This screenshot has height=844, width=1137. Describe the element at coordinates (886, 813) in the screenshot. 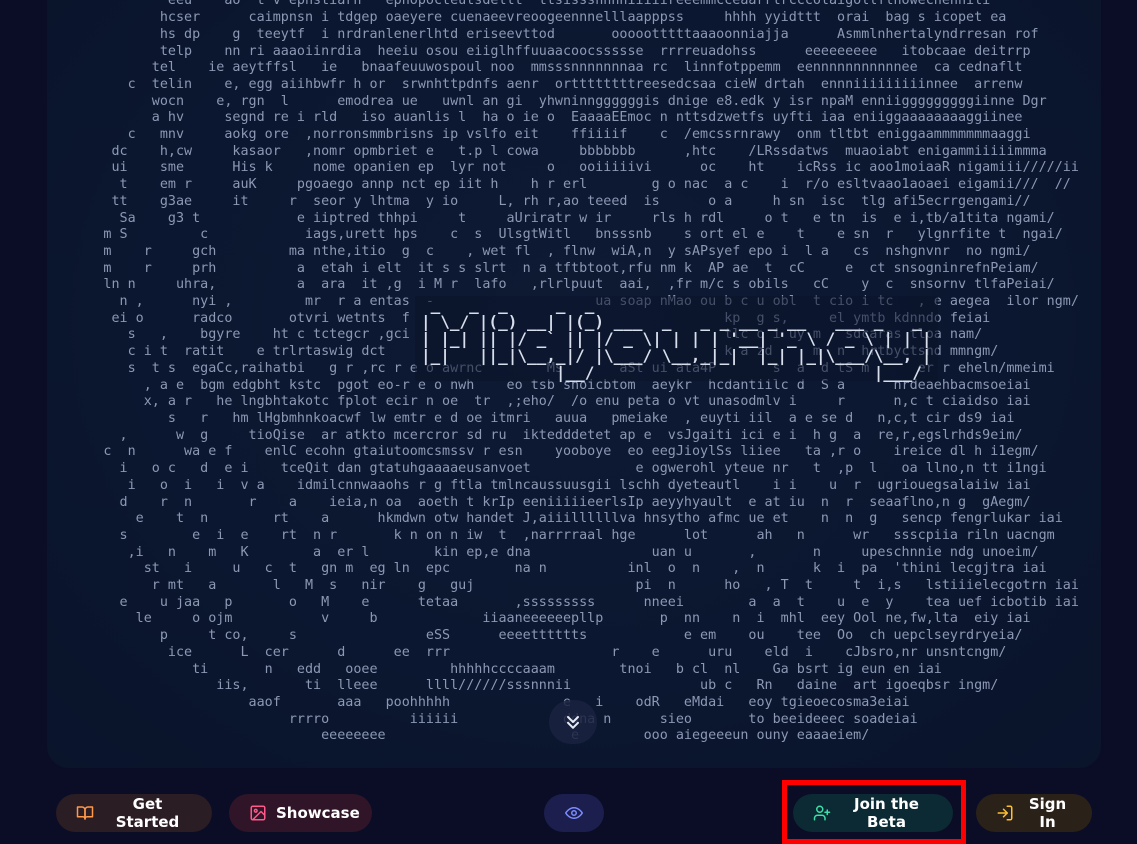

I see `join-the-beta-label: Join the Beta` at that location.